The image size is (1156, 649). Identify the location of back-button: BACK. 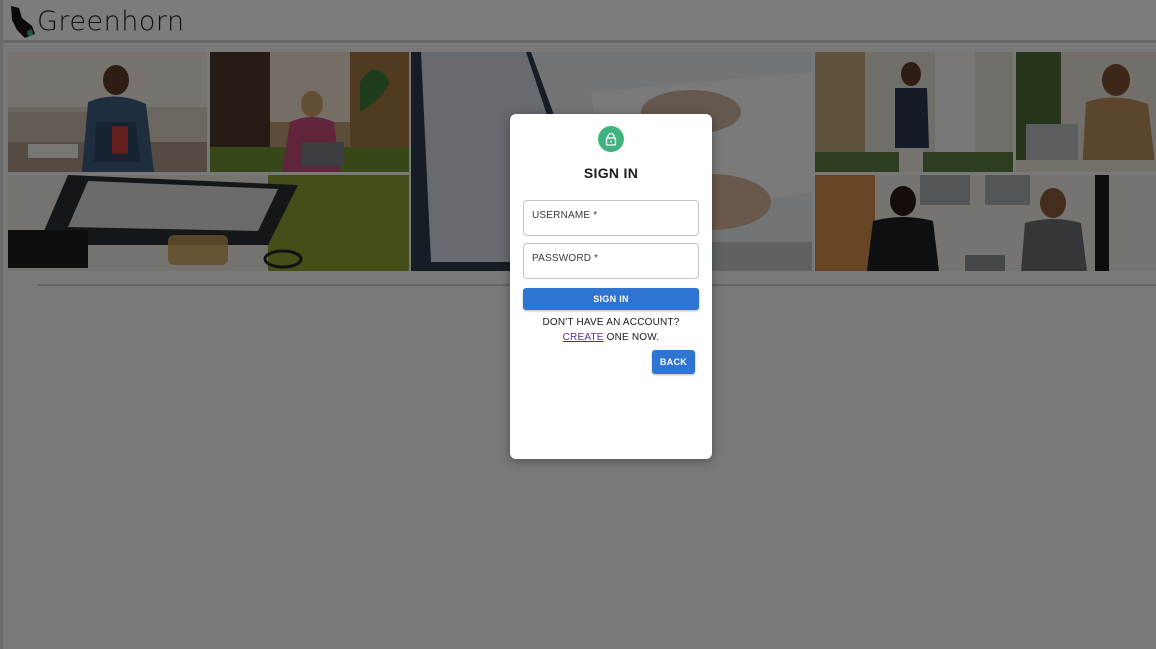
(673, 362).